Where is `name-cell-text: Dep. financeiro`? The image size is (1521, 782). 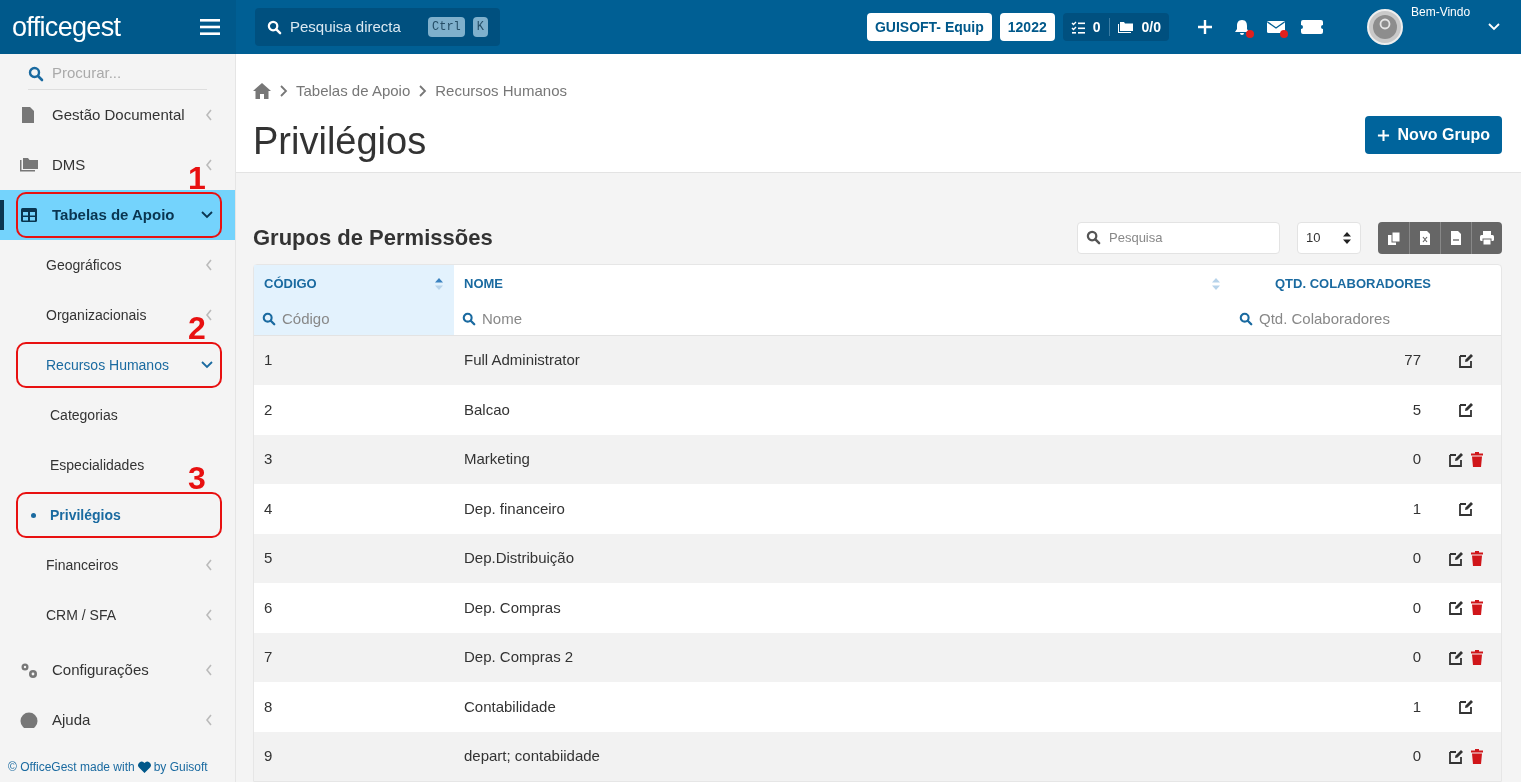
name-cell-text: Dep. financeiro is located at coordinates (514, 508).